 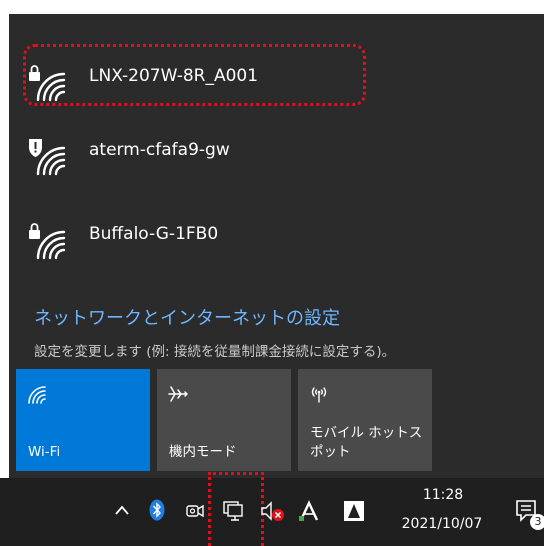 I want to click on tile-label: 機内モード, so click(x=203, y=452).